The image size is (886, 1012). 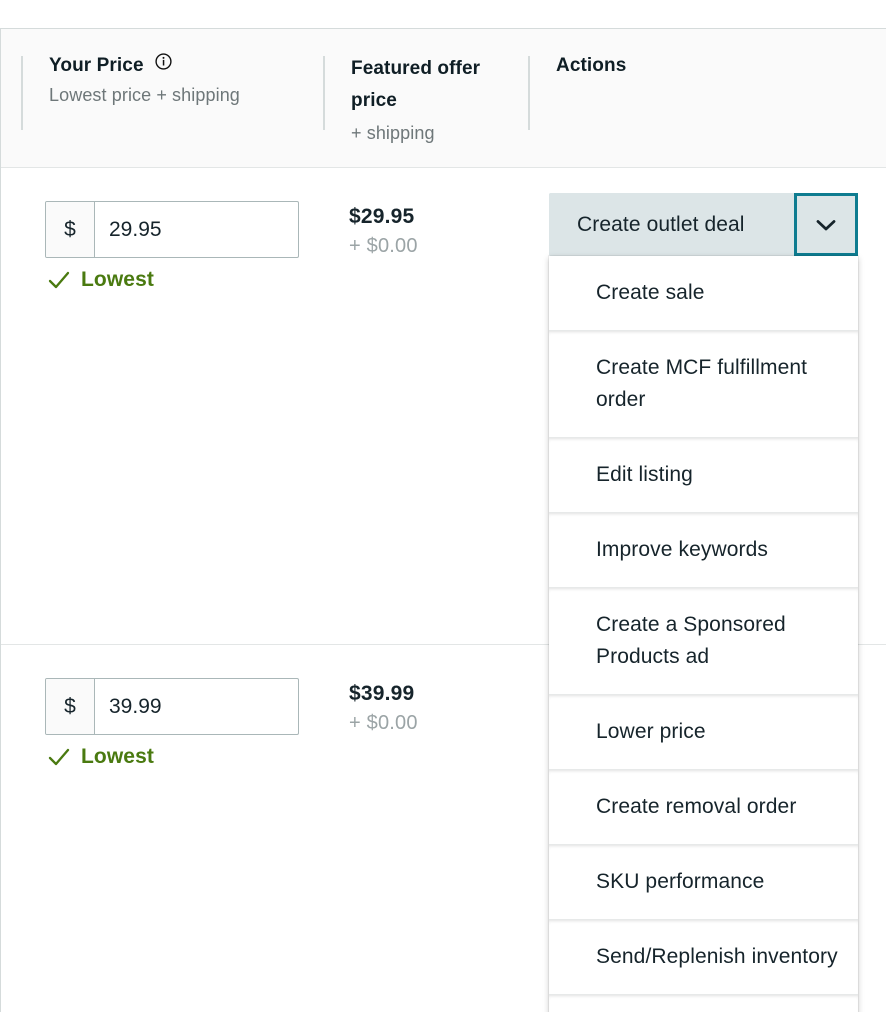 I want to click on featured-offer-price-value: $29.95, so click(x=382, y=216).